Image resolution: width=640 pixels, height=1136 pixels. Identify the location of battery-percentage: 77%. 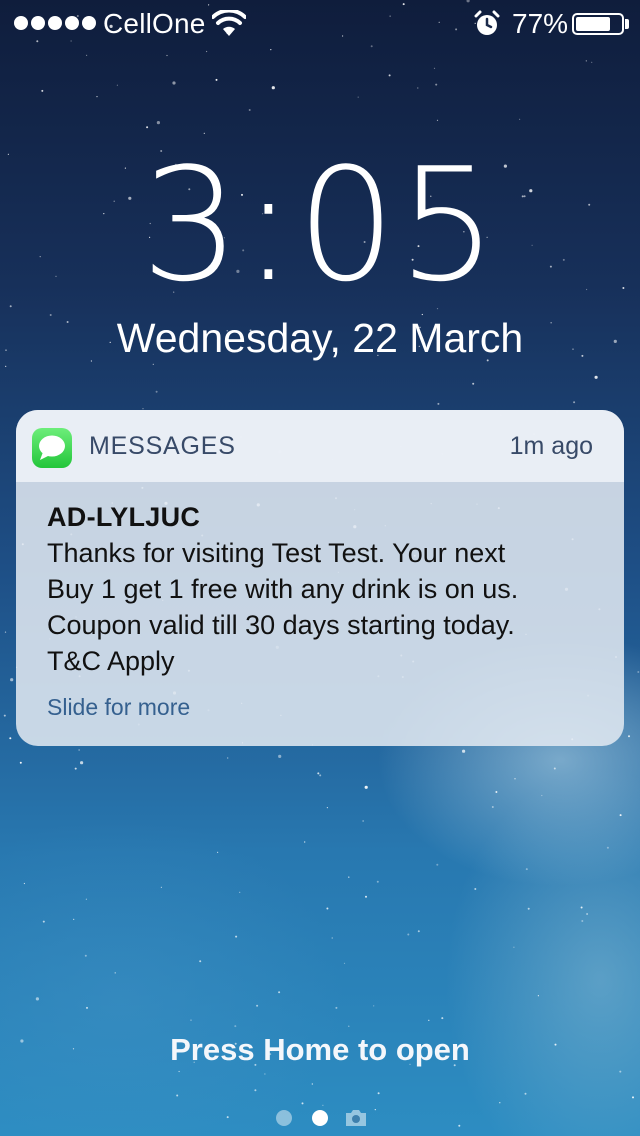
(540, 23).